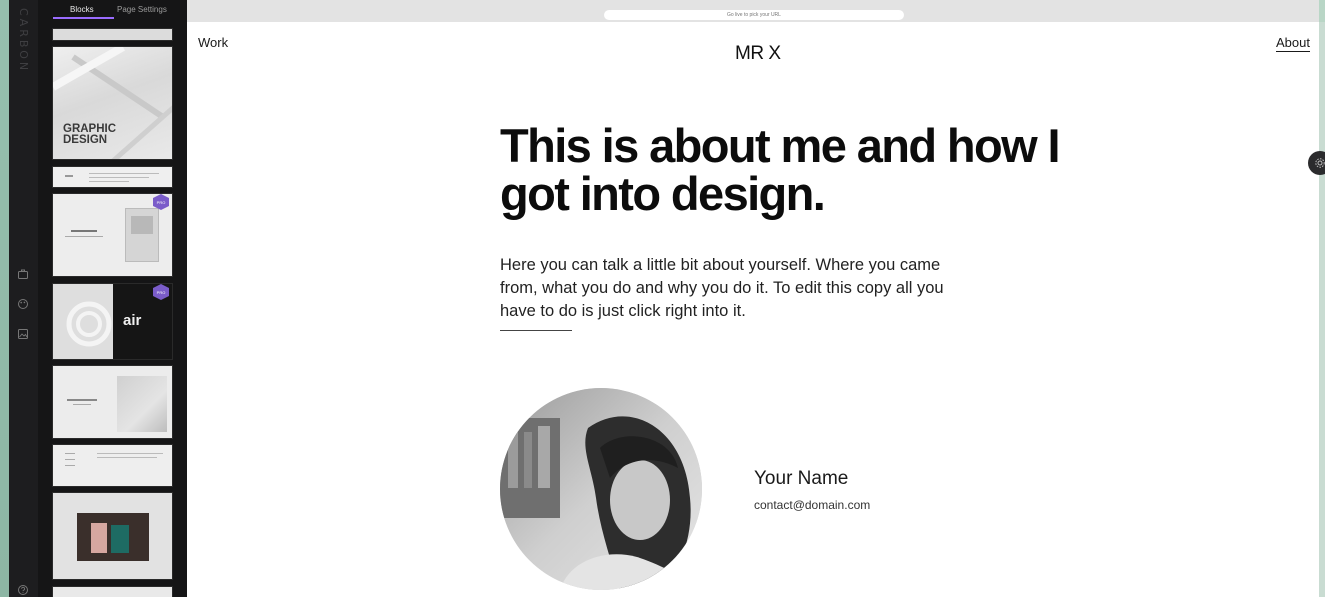  What do you see at coordinates (112, 235) in the screenshot?
I see `block-thumbnail-headline: PRO` at bounding box center [112, 235].